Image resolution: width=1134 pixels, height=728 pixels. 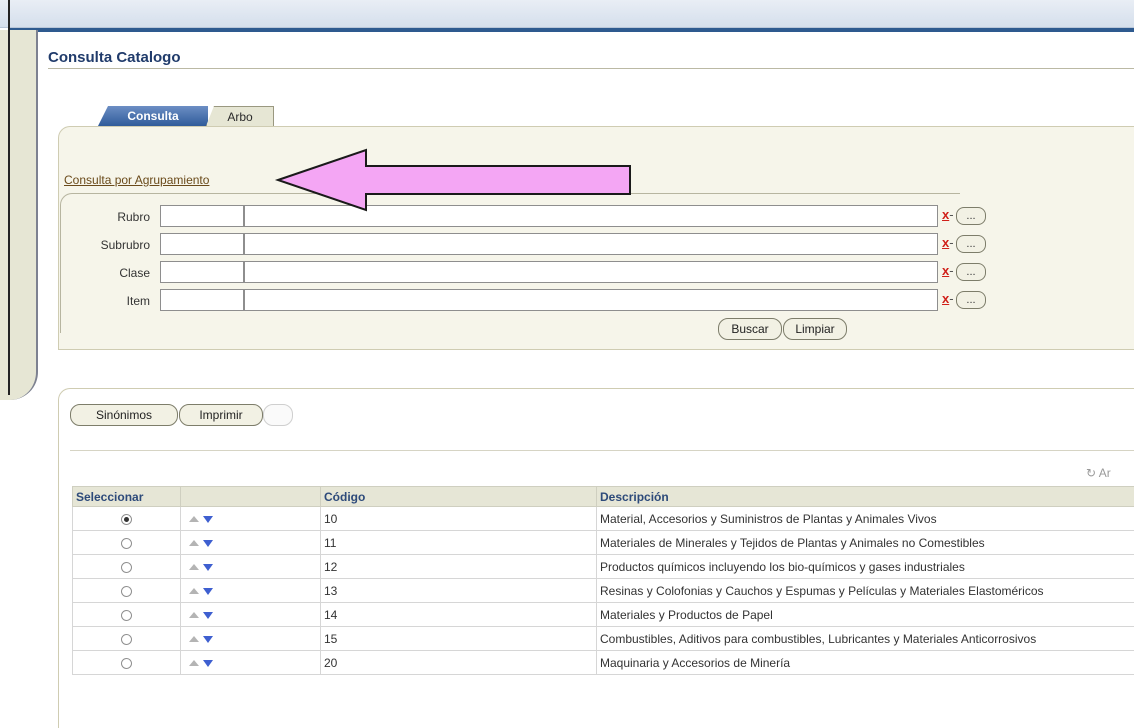 I want to click on results-divider, so click(x=602, y=450).